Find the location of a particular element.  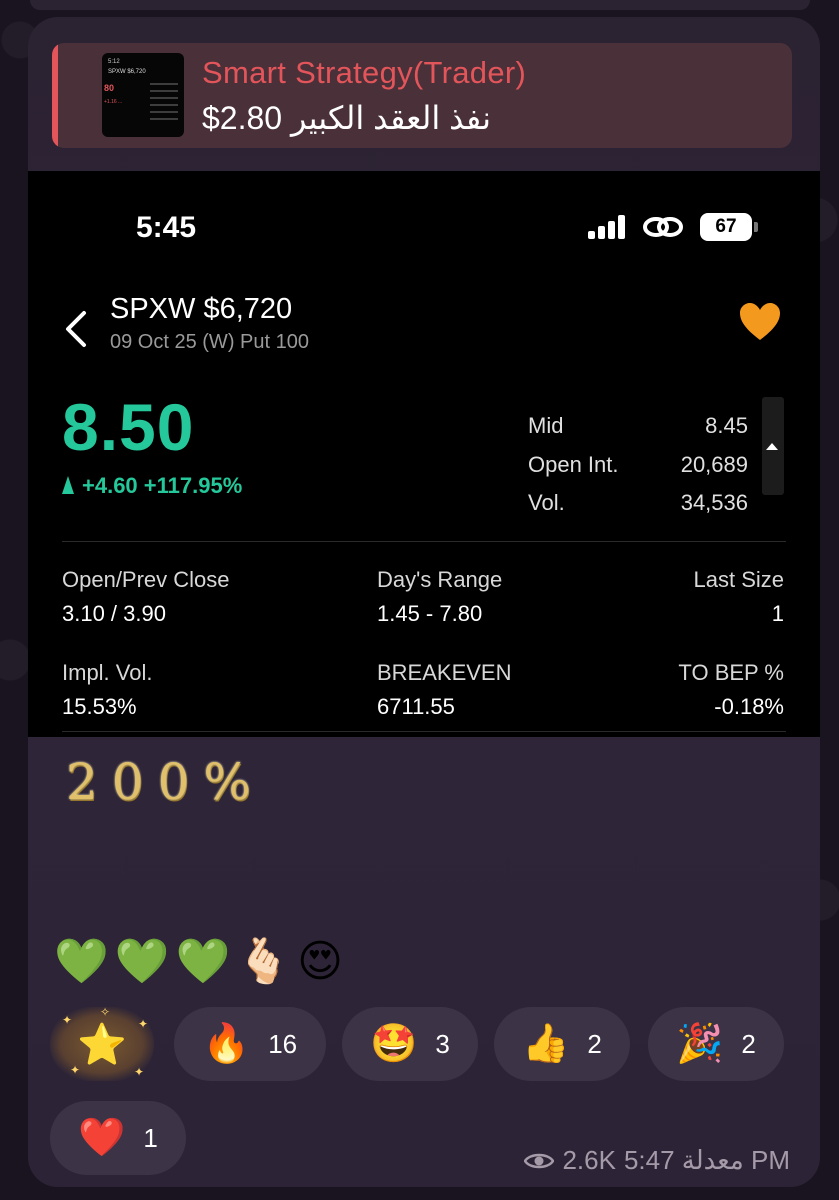

red-heart-icon: ❤️ is located at coordinates (102, 1138).